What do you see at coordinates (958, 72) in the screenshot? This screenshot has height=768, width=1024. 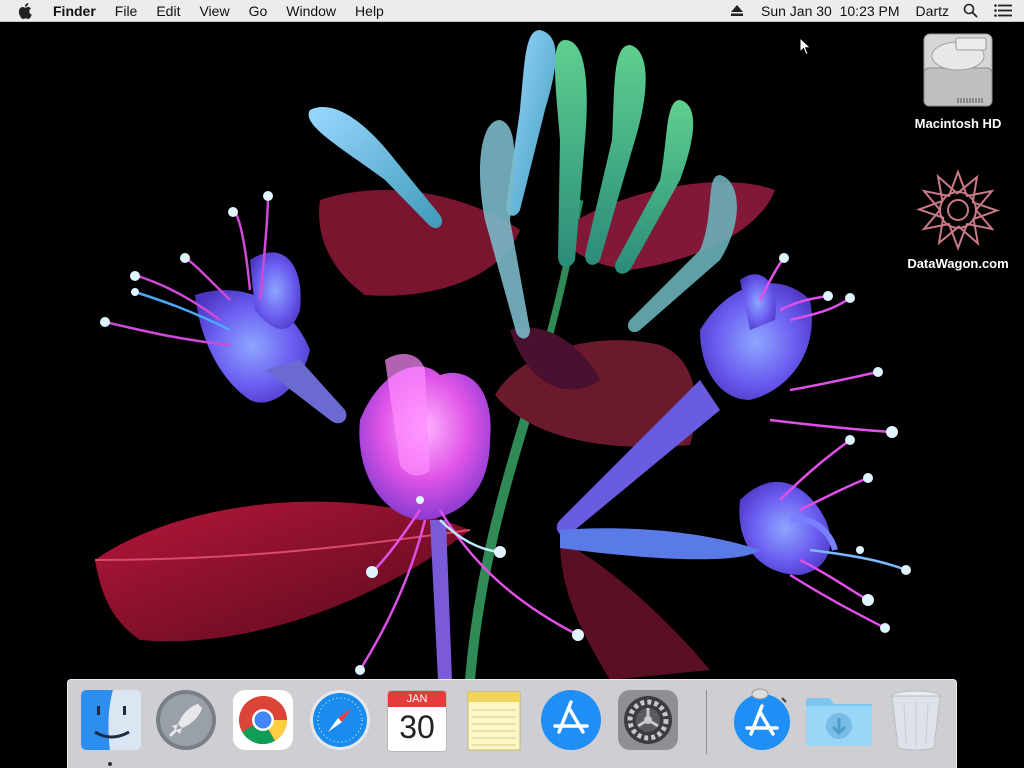 I see `hard-drive-icon` at bounding box center [958, 72].